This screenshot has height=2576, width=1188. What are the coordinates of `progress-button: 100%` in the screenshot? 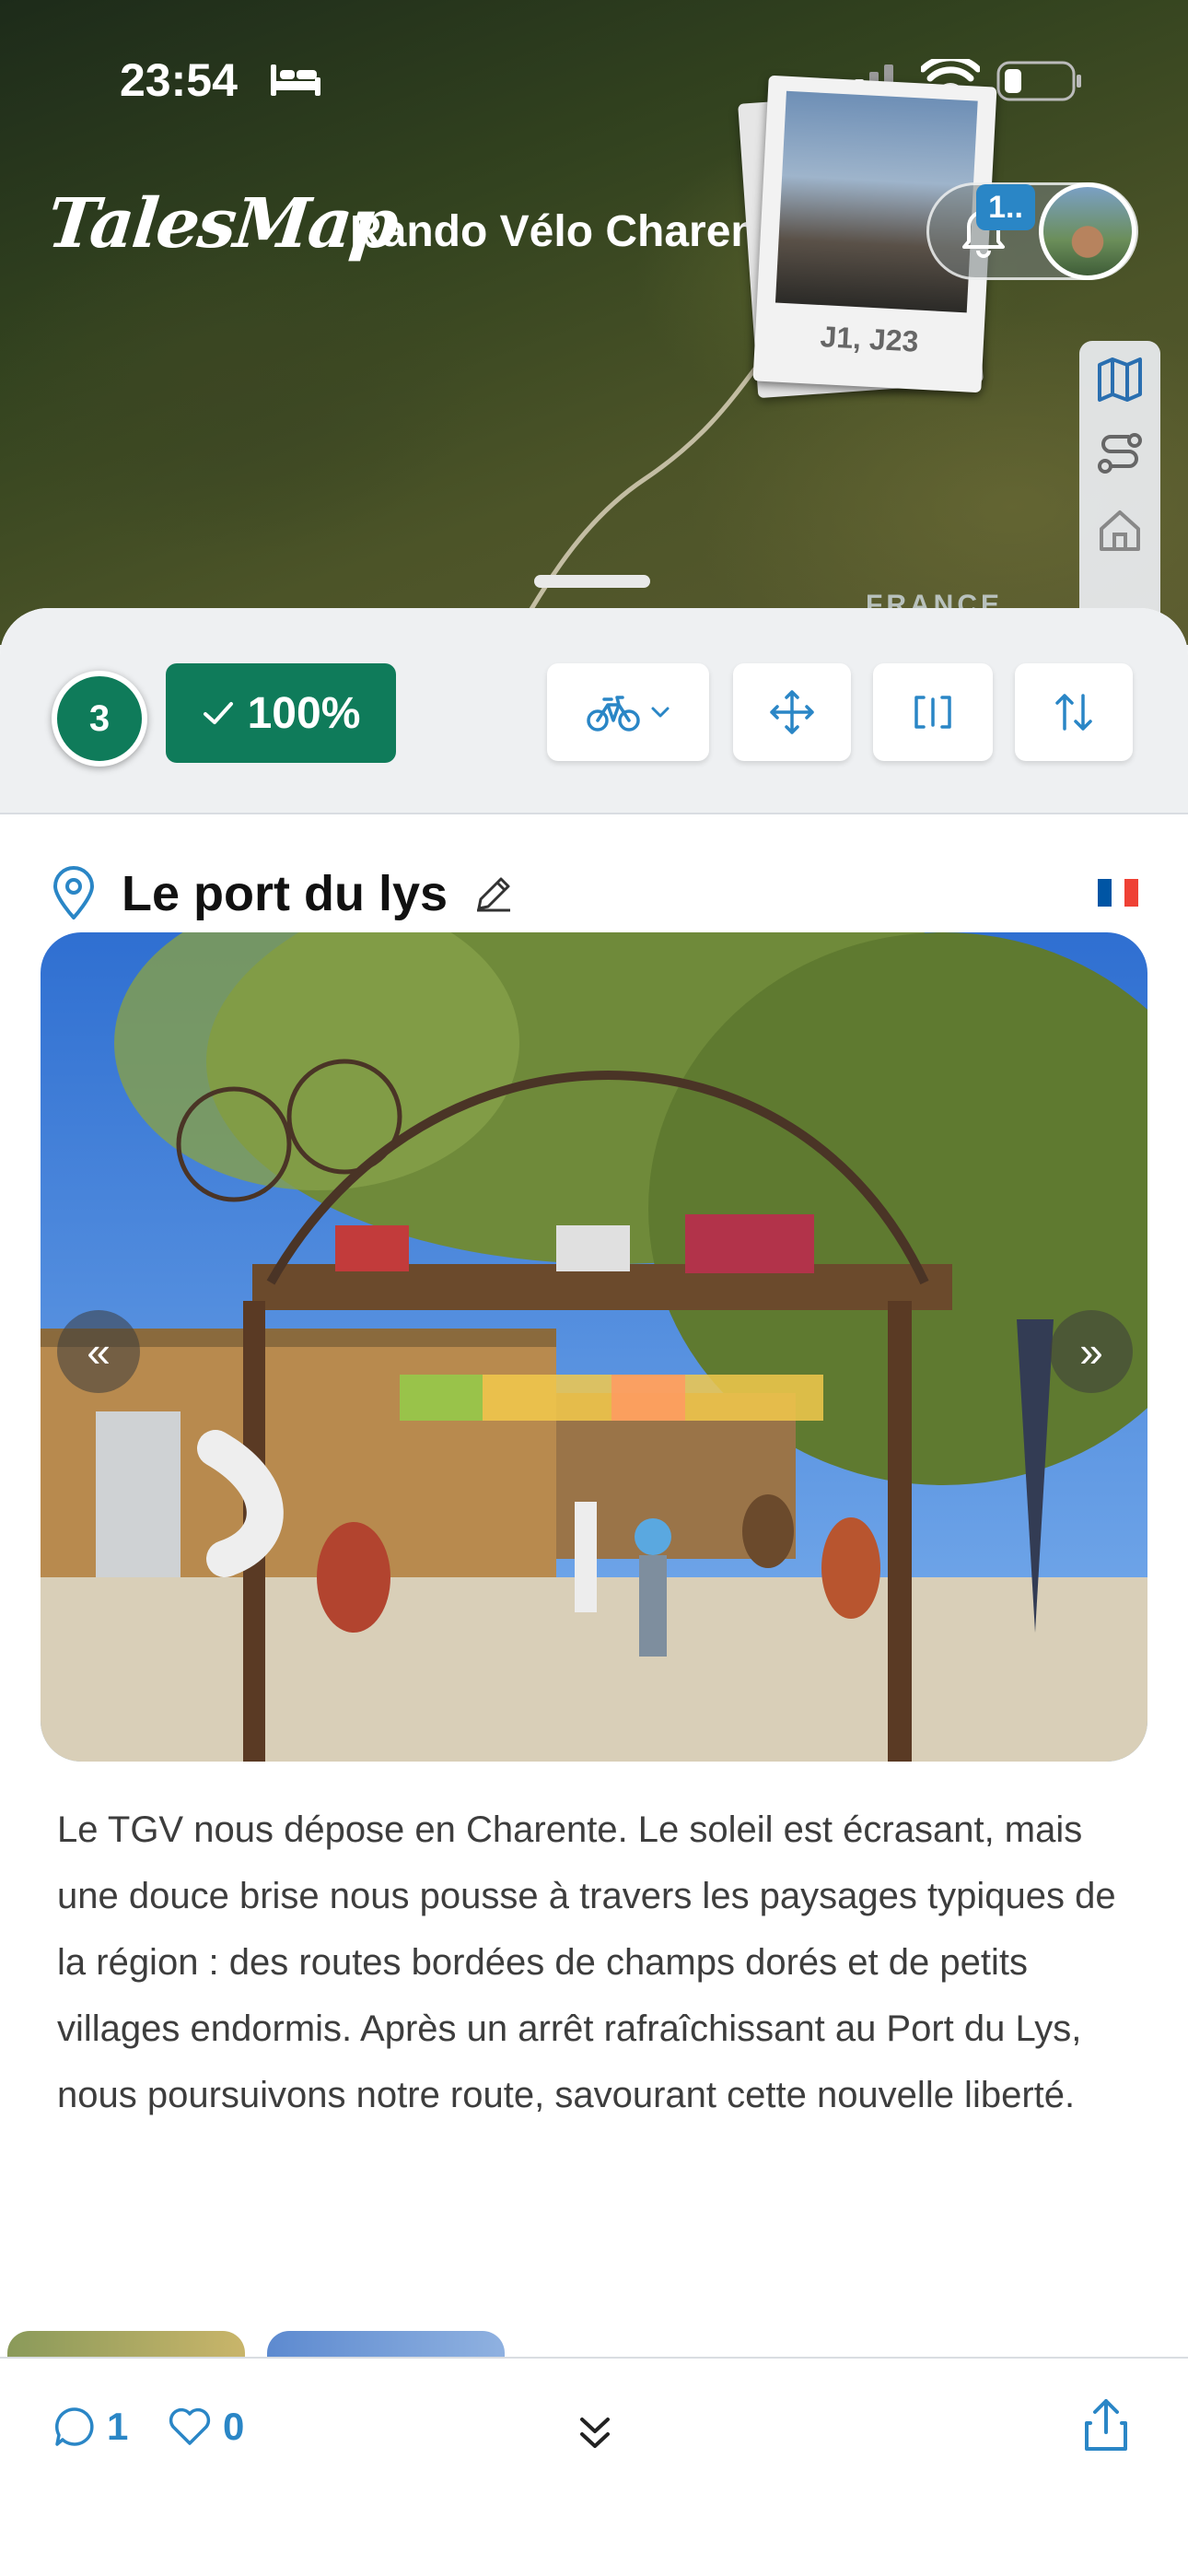 It's located at (281, 713).